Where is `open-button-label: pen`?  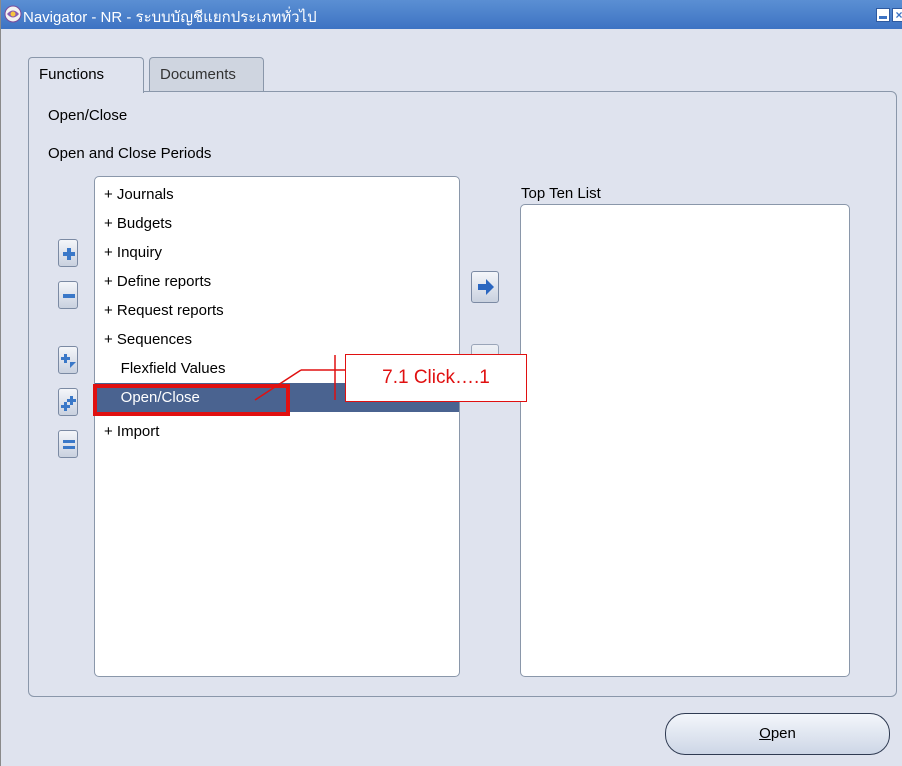 open-button-label: pen is located at coordinates (783, 733).